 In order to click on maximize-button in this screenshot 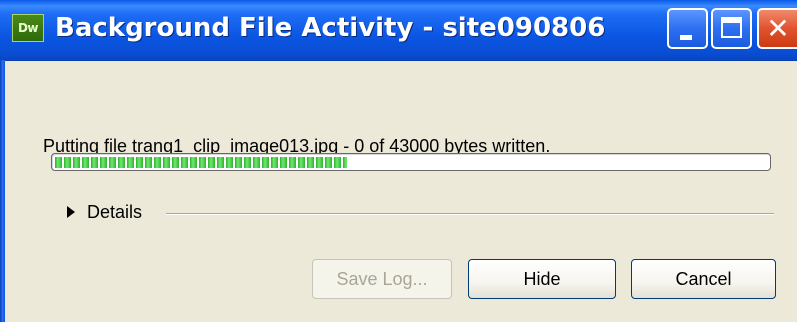, I will do `click(731, 28)`.